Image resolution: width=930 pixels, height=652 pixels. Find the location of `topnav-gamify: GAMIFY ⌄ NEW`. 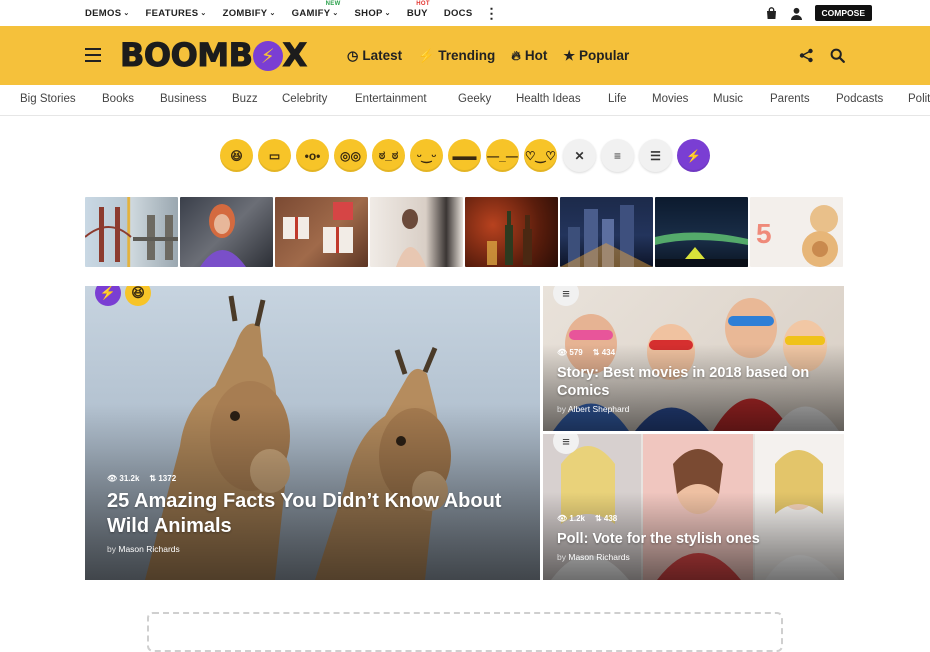

topnav-gamify: GAMIFY ⌄ NEW is located at coordinates (316, 10).